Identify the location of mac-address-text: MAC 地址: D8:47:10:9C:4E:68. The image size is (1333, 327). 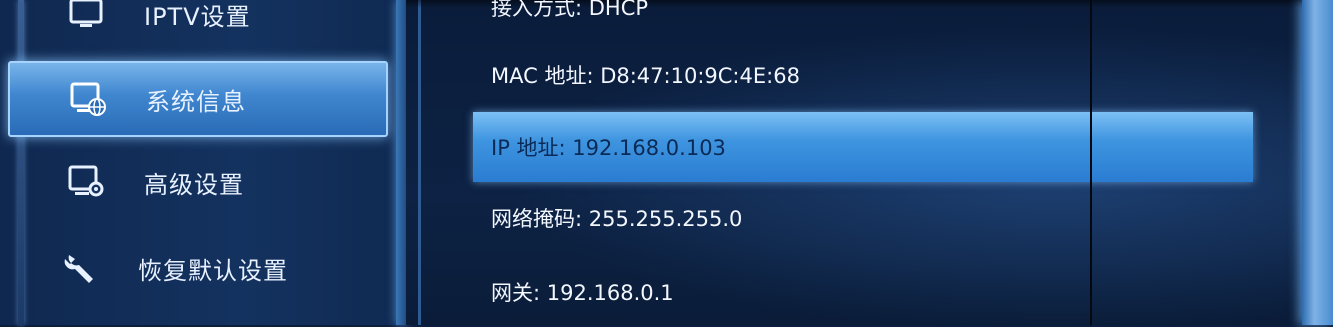
(645, 76).